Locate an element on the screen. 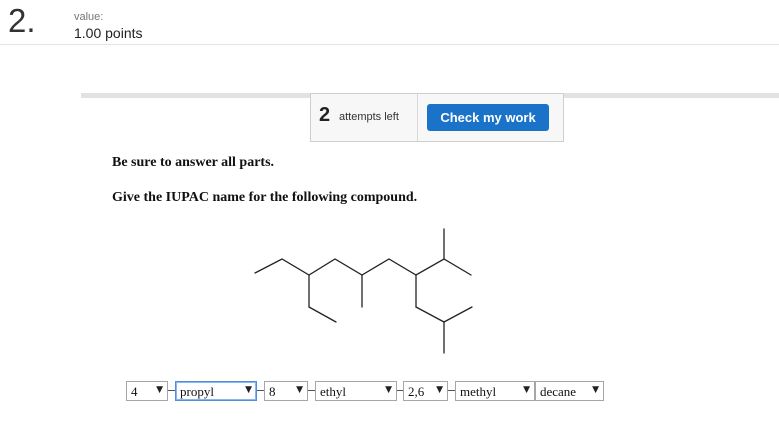 This screenshot has width=779, height=442. substituent-dropdown-1: propyl ▼ is located at coordinates (216, 391).